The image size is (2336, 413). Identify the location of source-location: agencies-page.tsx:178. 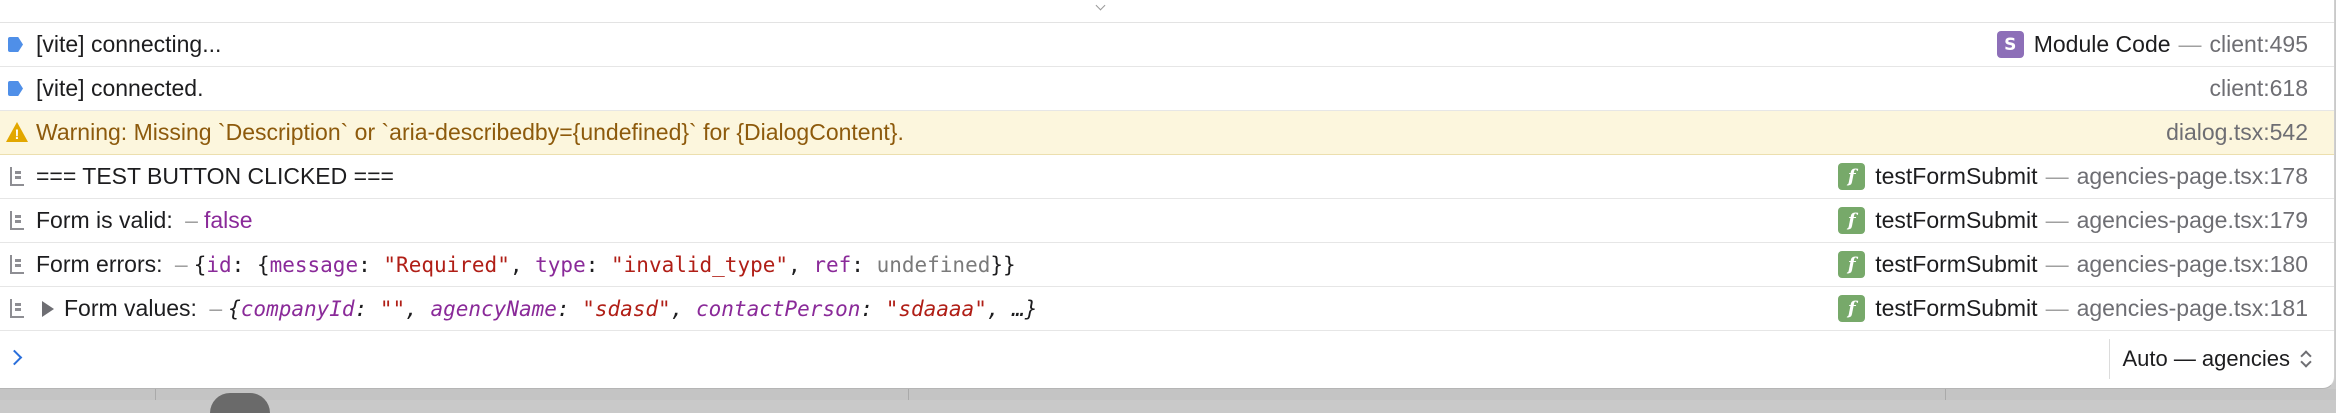
(2192, 176).